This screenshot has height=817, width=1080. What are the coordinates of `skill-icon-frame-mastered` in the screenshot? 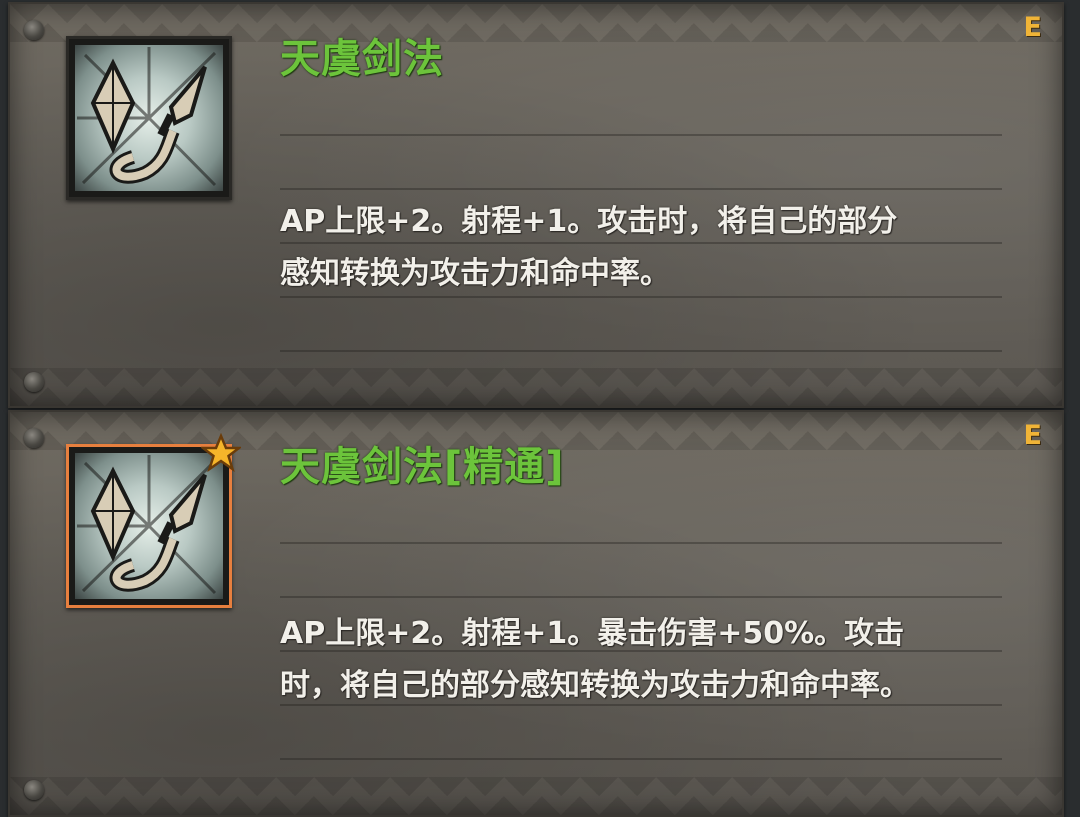 It's located at (153, 520).